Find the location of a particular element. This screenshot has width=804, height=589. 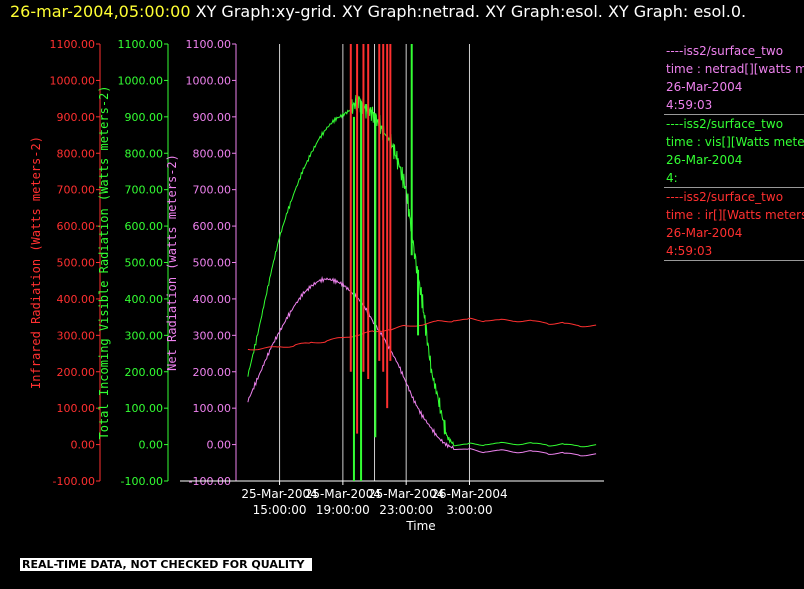

x-tick-label: 3:00:00 is located at coordinates (469, 510).